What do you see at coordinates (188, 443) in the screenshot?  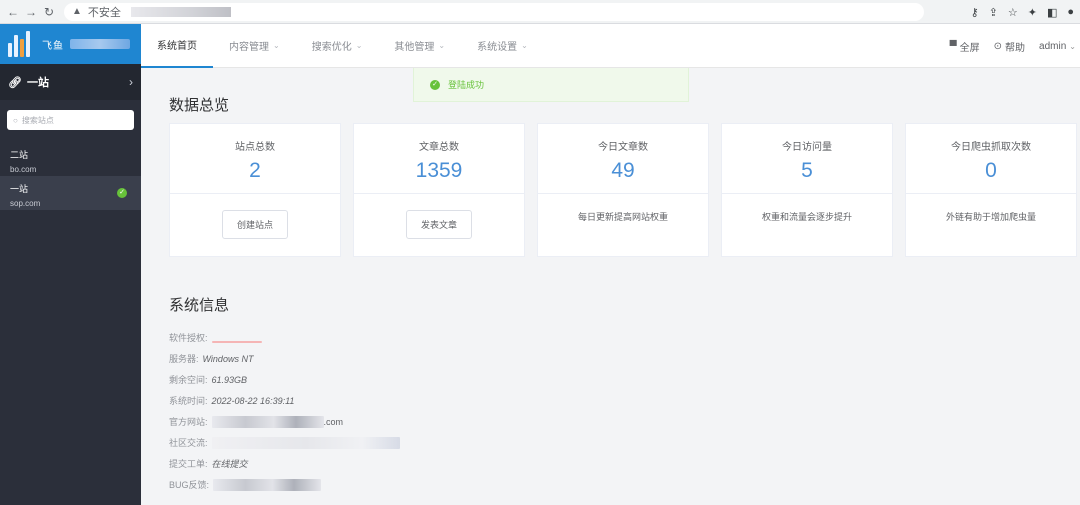 I see `info-label: 社区交流:` at bounding box center [188, 443].